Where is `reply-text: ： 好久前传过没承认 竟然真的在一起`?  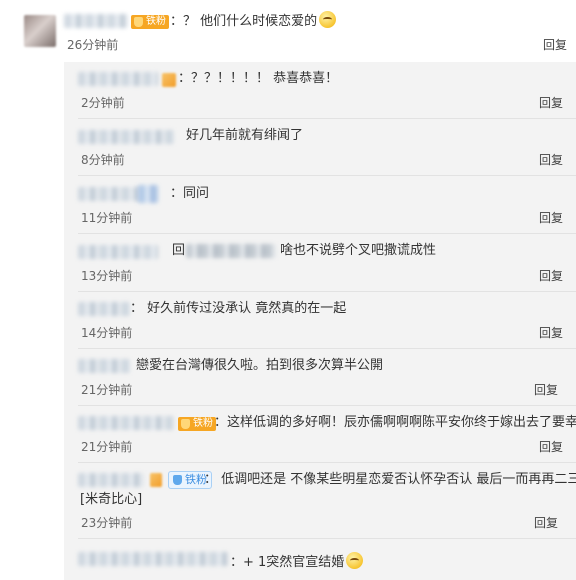
reply-text: ： 好久前传过没承认 竟然真的在一起 is located at coordinates (238, 308).